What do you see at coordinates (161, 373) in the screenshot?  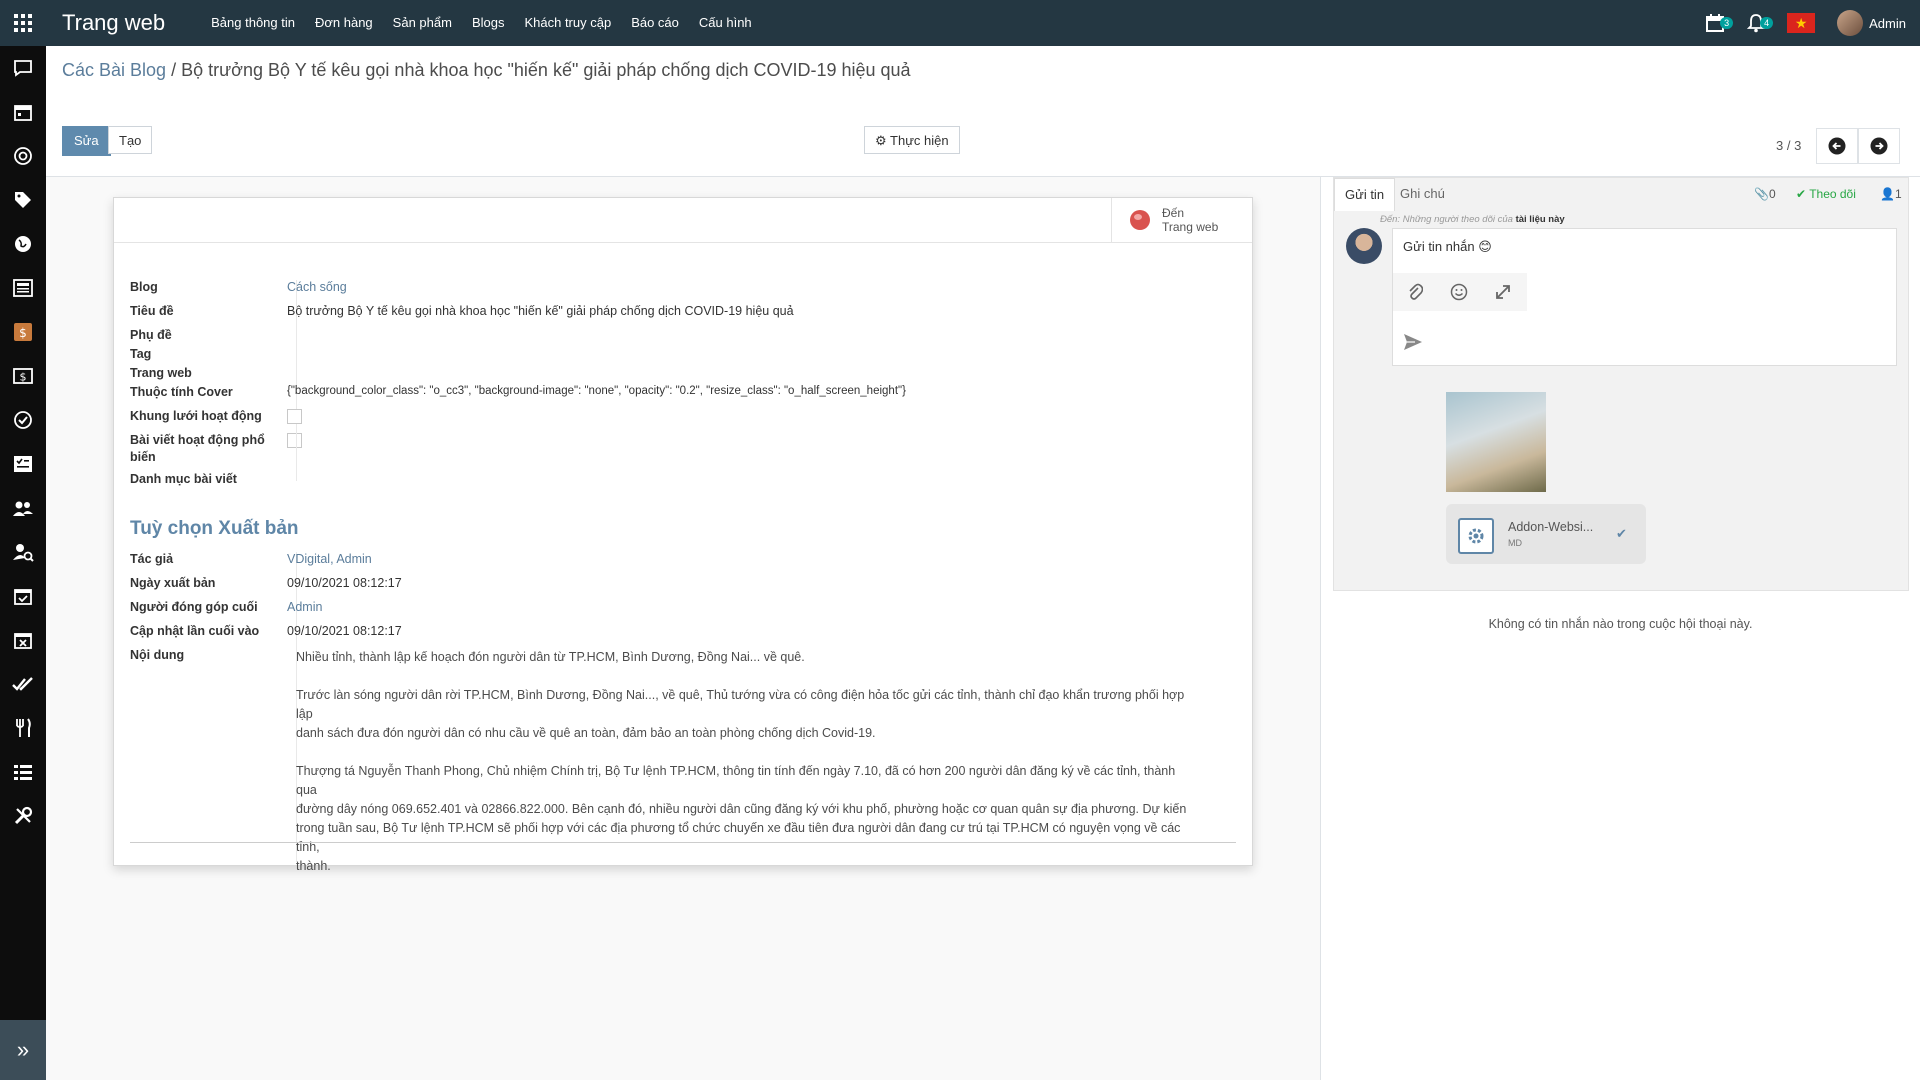 I see `field-label: Trang web` at bounding box center [161, 373].